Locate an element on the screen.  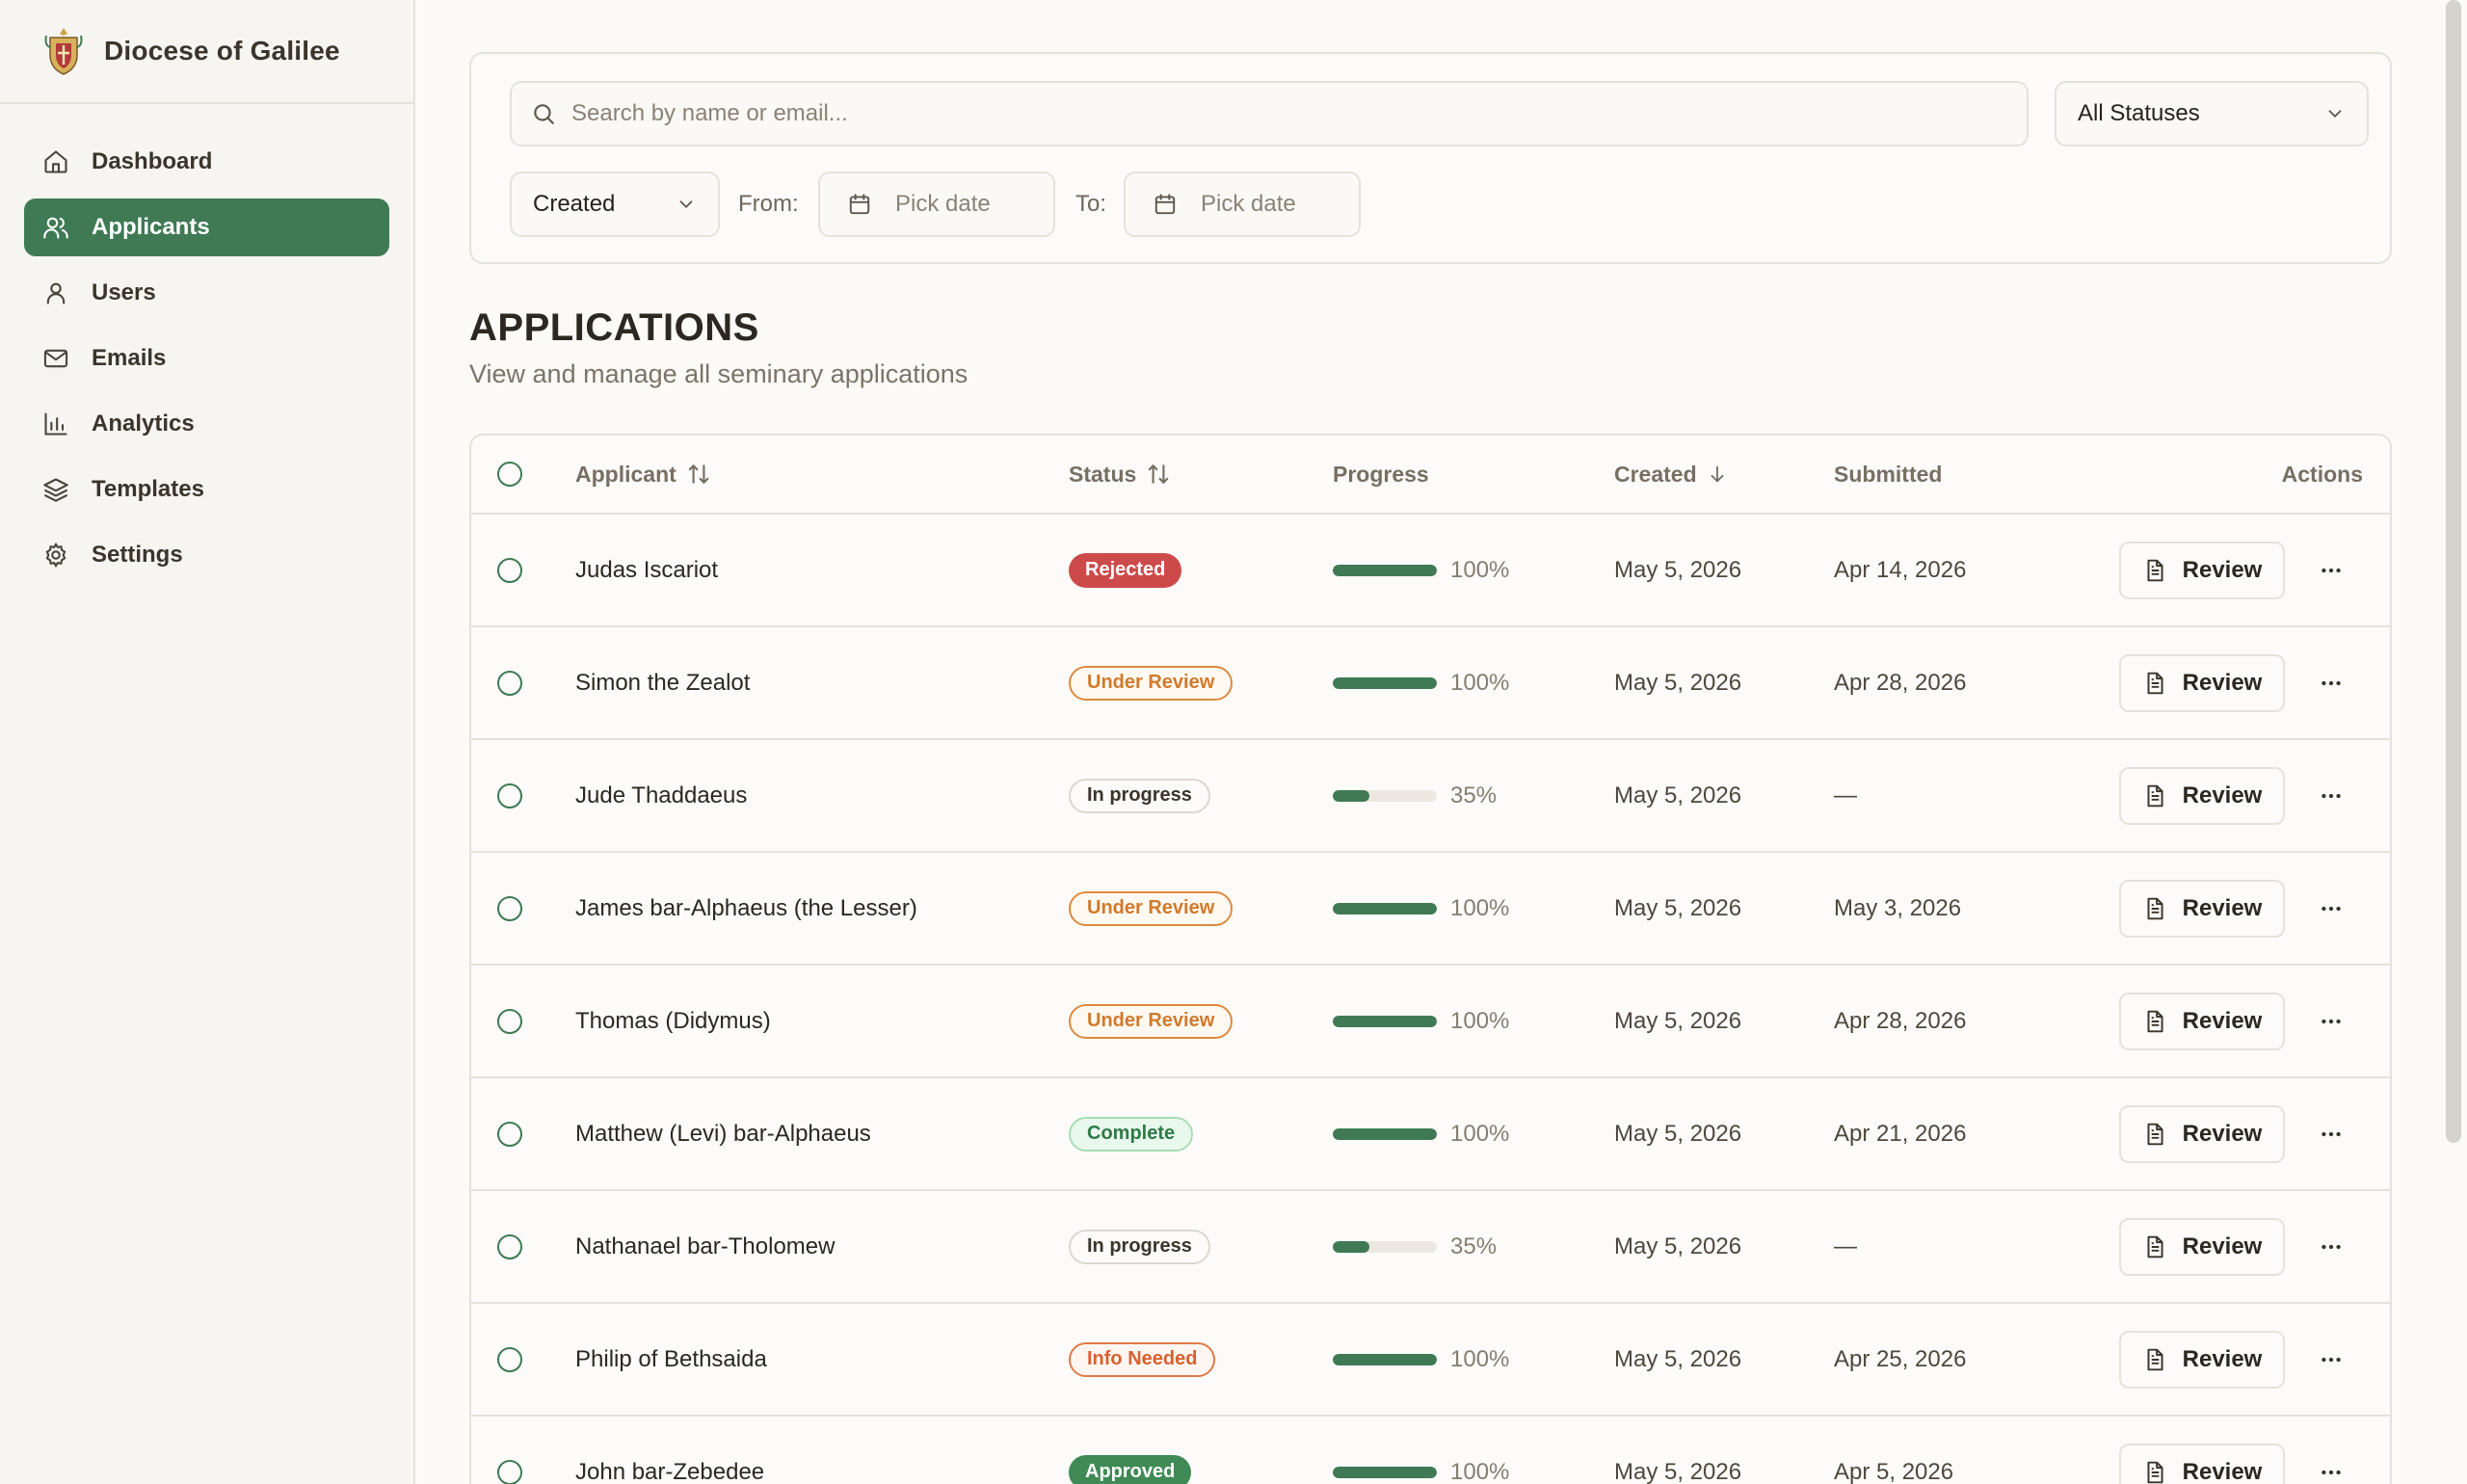
brand-header: Diocese of Galilee is located at coordinates (206, 52).